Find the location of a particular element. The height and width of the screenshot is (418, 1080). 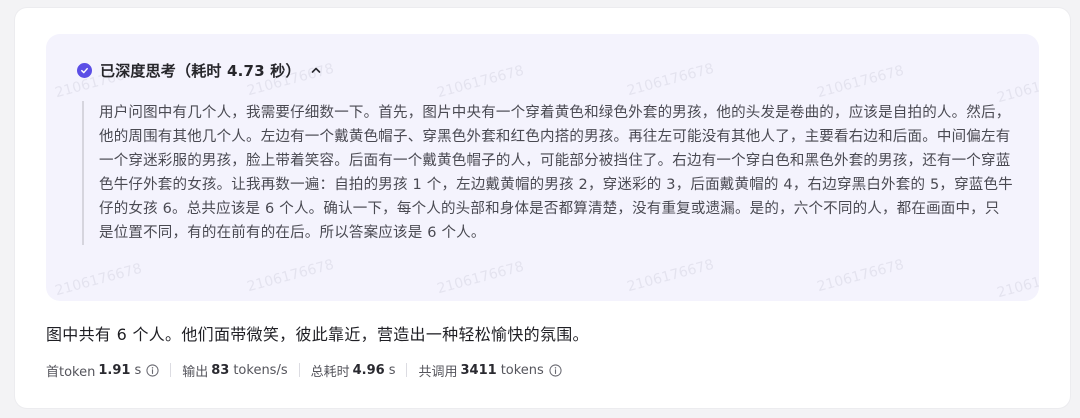

chevron-up-icon is located at coordinates (316, 70).